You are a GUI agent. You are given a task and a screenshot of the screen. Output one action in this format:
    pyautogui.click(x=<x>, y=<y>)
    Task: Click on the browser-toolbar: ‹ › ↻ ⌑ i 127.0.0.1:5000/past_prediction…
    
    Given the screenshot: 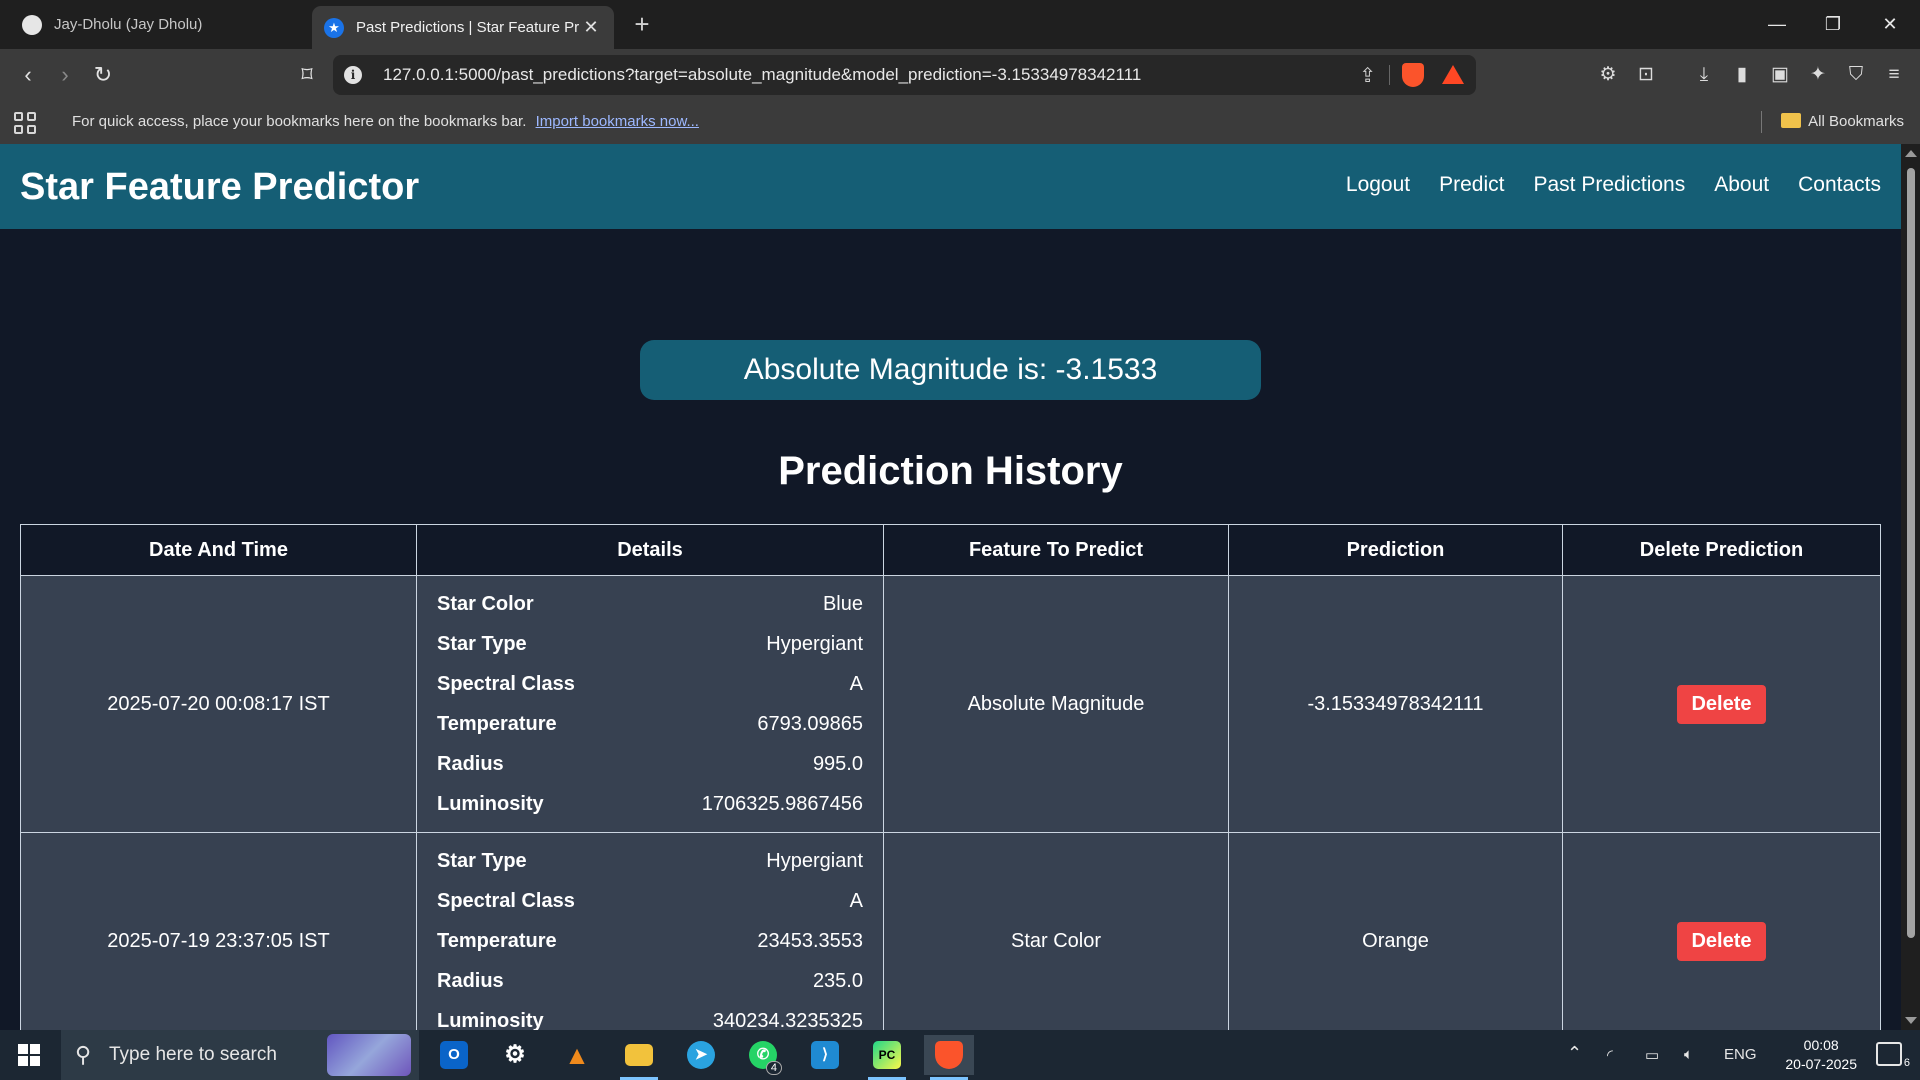 What is the action you would take?
    pyautogui.click(x=960, y=75)
    